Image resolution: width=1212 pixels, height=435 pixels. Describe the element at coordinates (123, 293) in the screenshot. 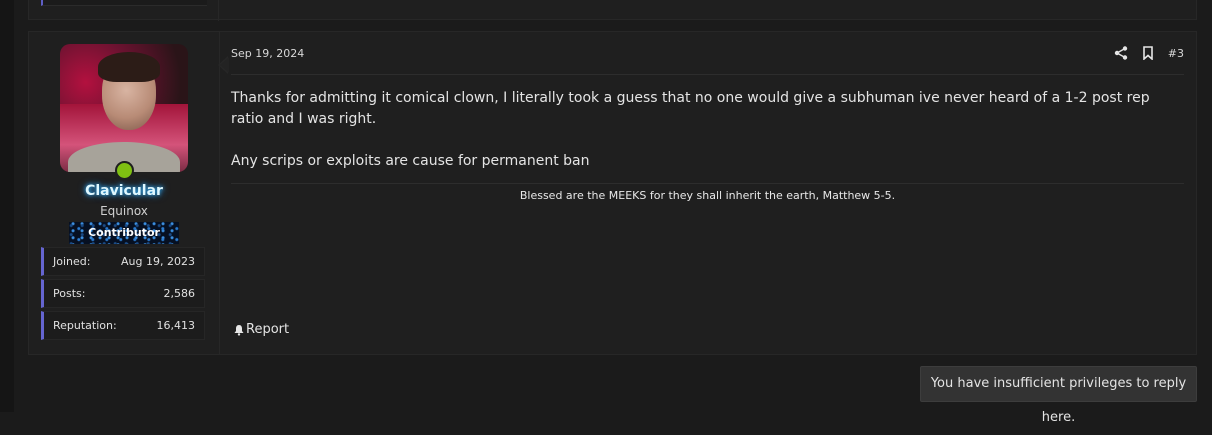

I see `stat-row-posts: Posts: 2,586` at that location.